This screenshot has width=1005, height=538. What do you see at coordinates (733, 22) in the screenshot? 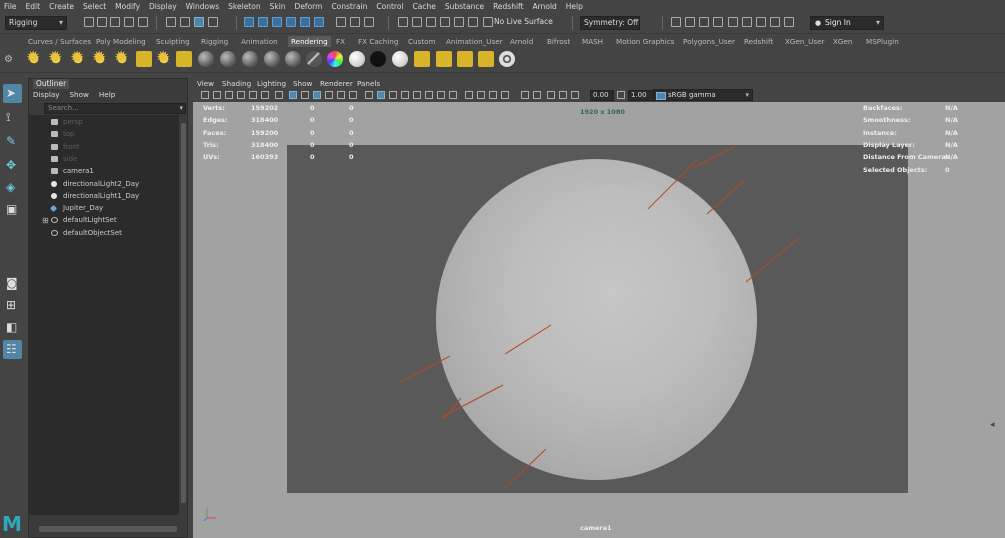
I see `hypershade-icon` at bounding box center [733, 22].